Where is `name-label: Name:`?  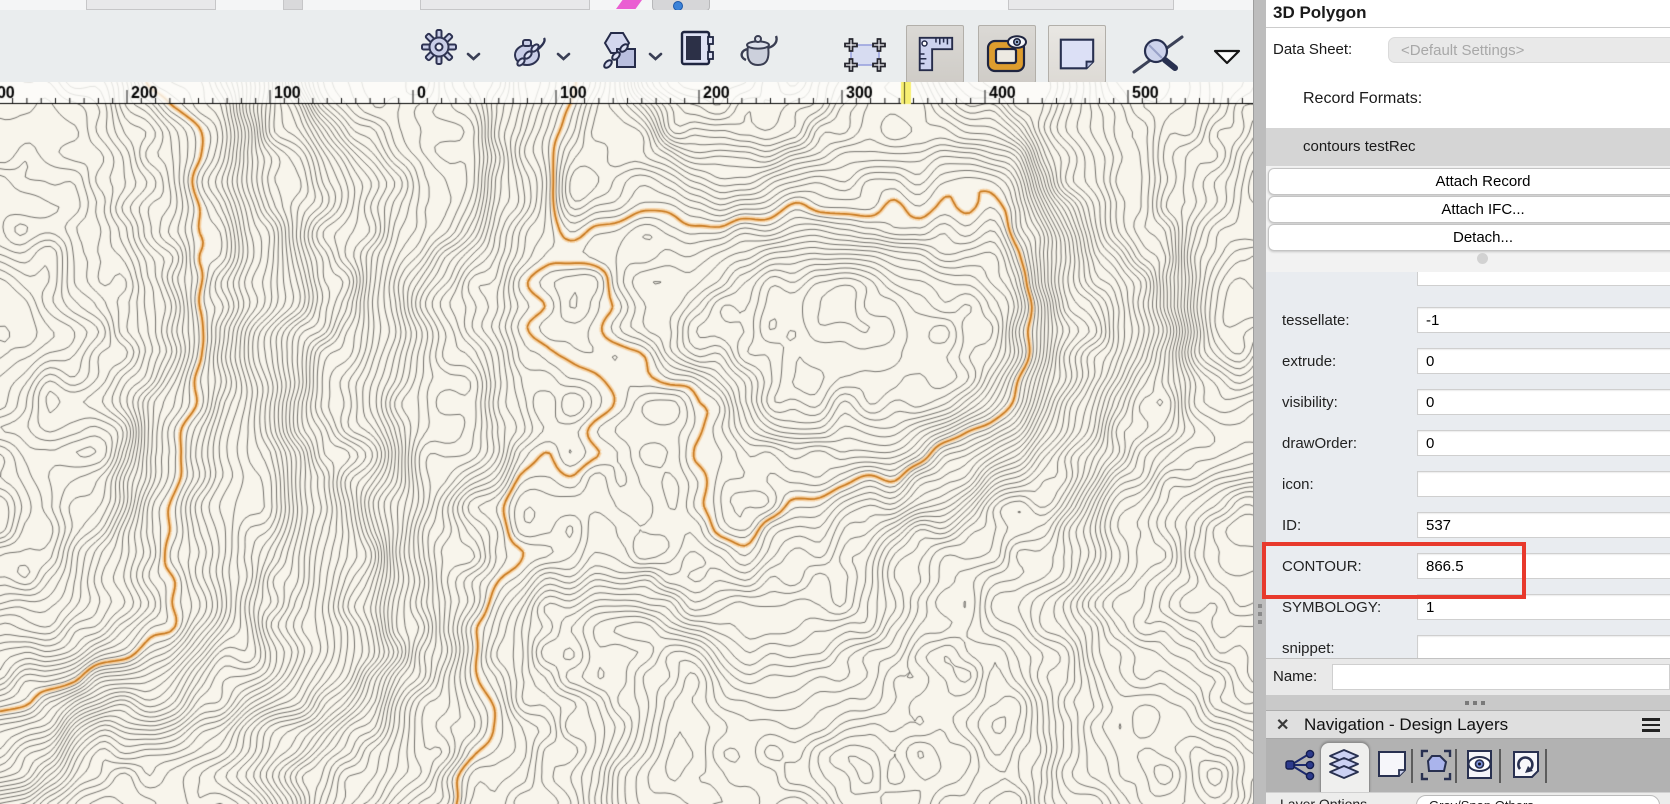
name-label: Name: is located at coordinates (1295, 676).